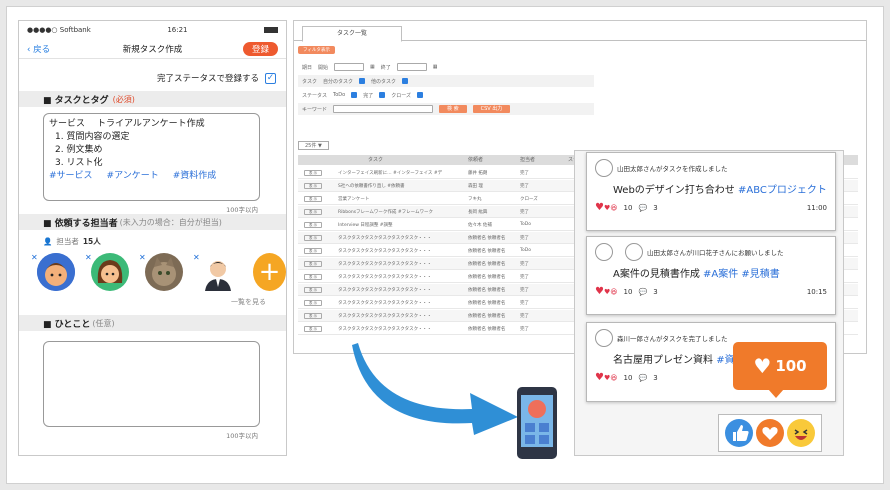 Image resolution: width=890 pixels, height=490 pixels. I want to click on section-task-header: ■ タスクとタグ (必須), so click(152, 99).